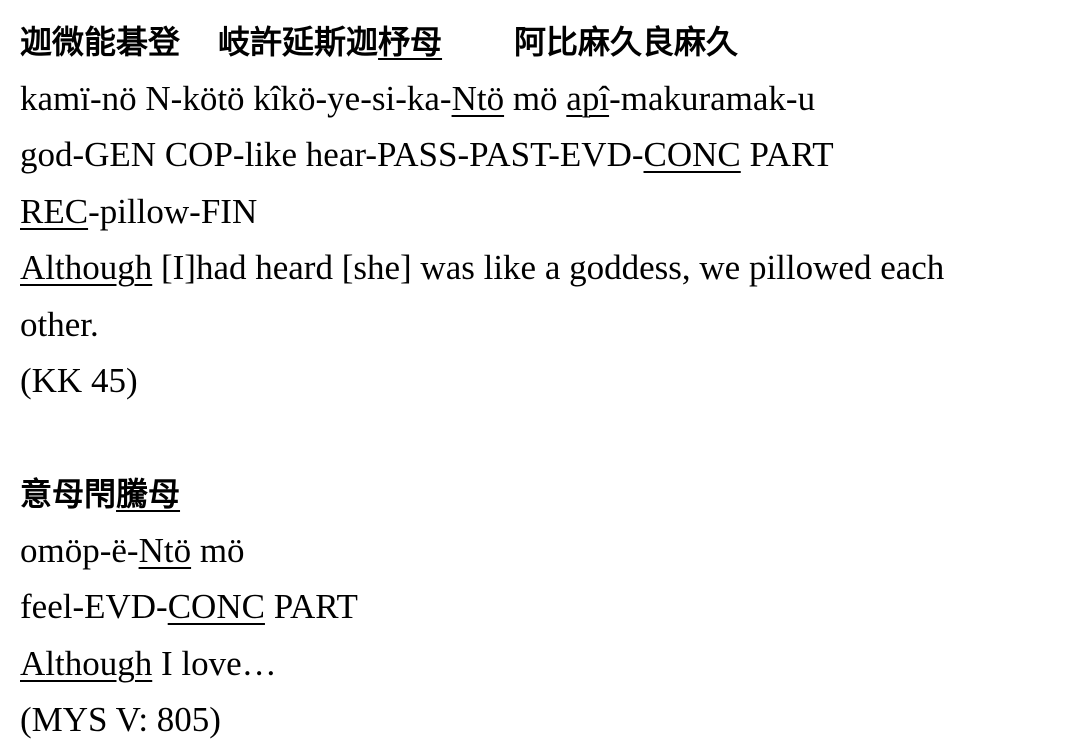  What do you see at coordinates (547, 494) in the screenshot?
I see `example2-japanese-line: 意母閇騰母` at bounding box center [547, 494].